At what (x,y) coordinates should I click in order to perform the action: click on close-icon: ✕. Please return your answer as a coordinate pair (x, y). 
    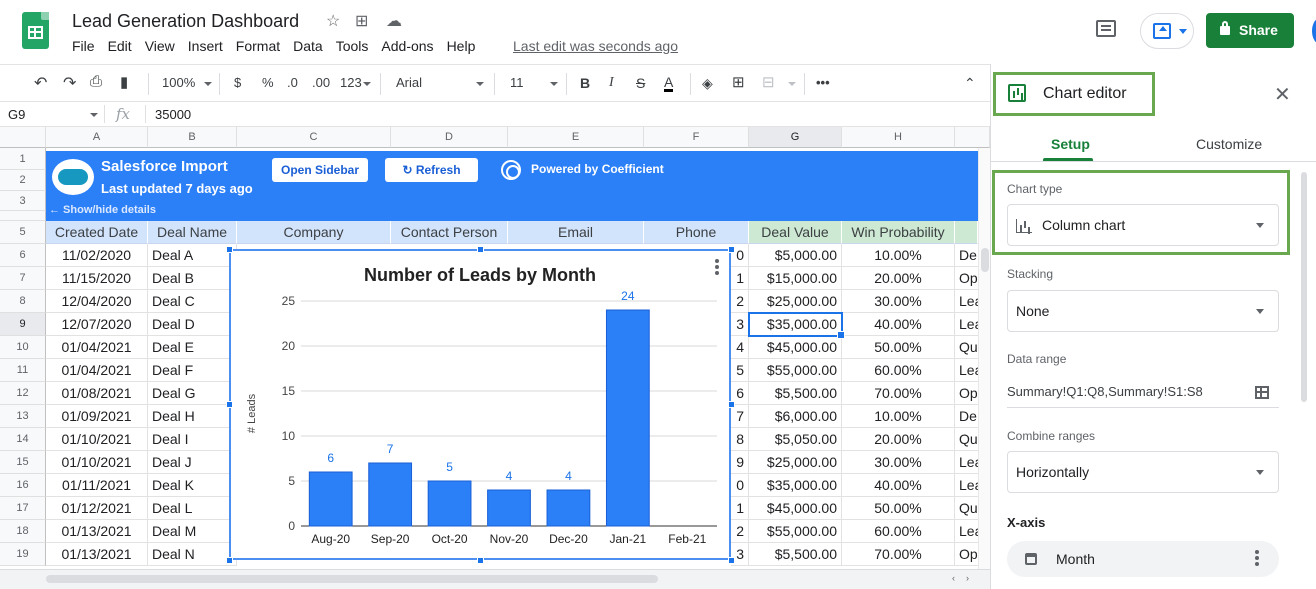
    Looking at the image, I should click on (1282, 94).